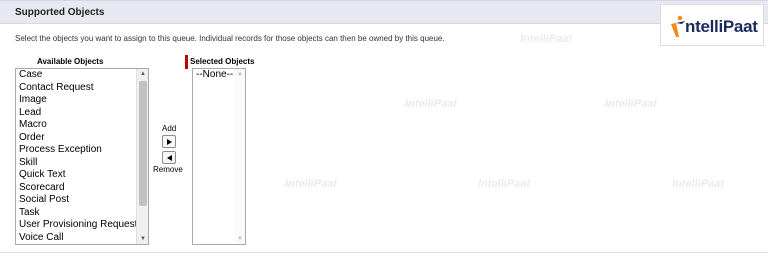  I want to click on list-option: Lead, so click(75, 113).